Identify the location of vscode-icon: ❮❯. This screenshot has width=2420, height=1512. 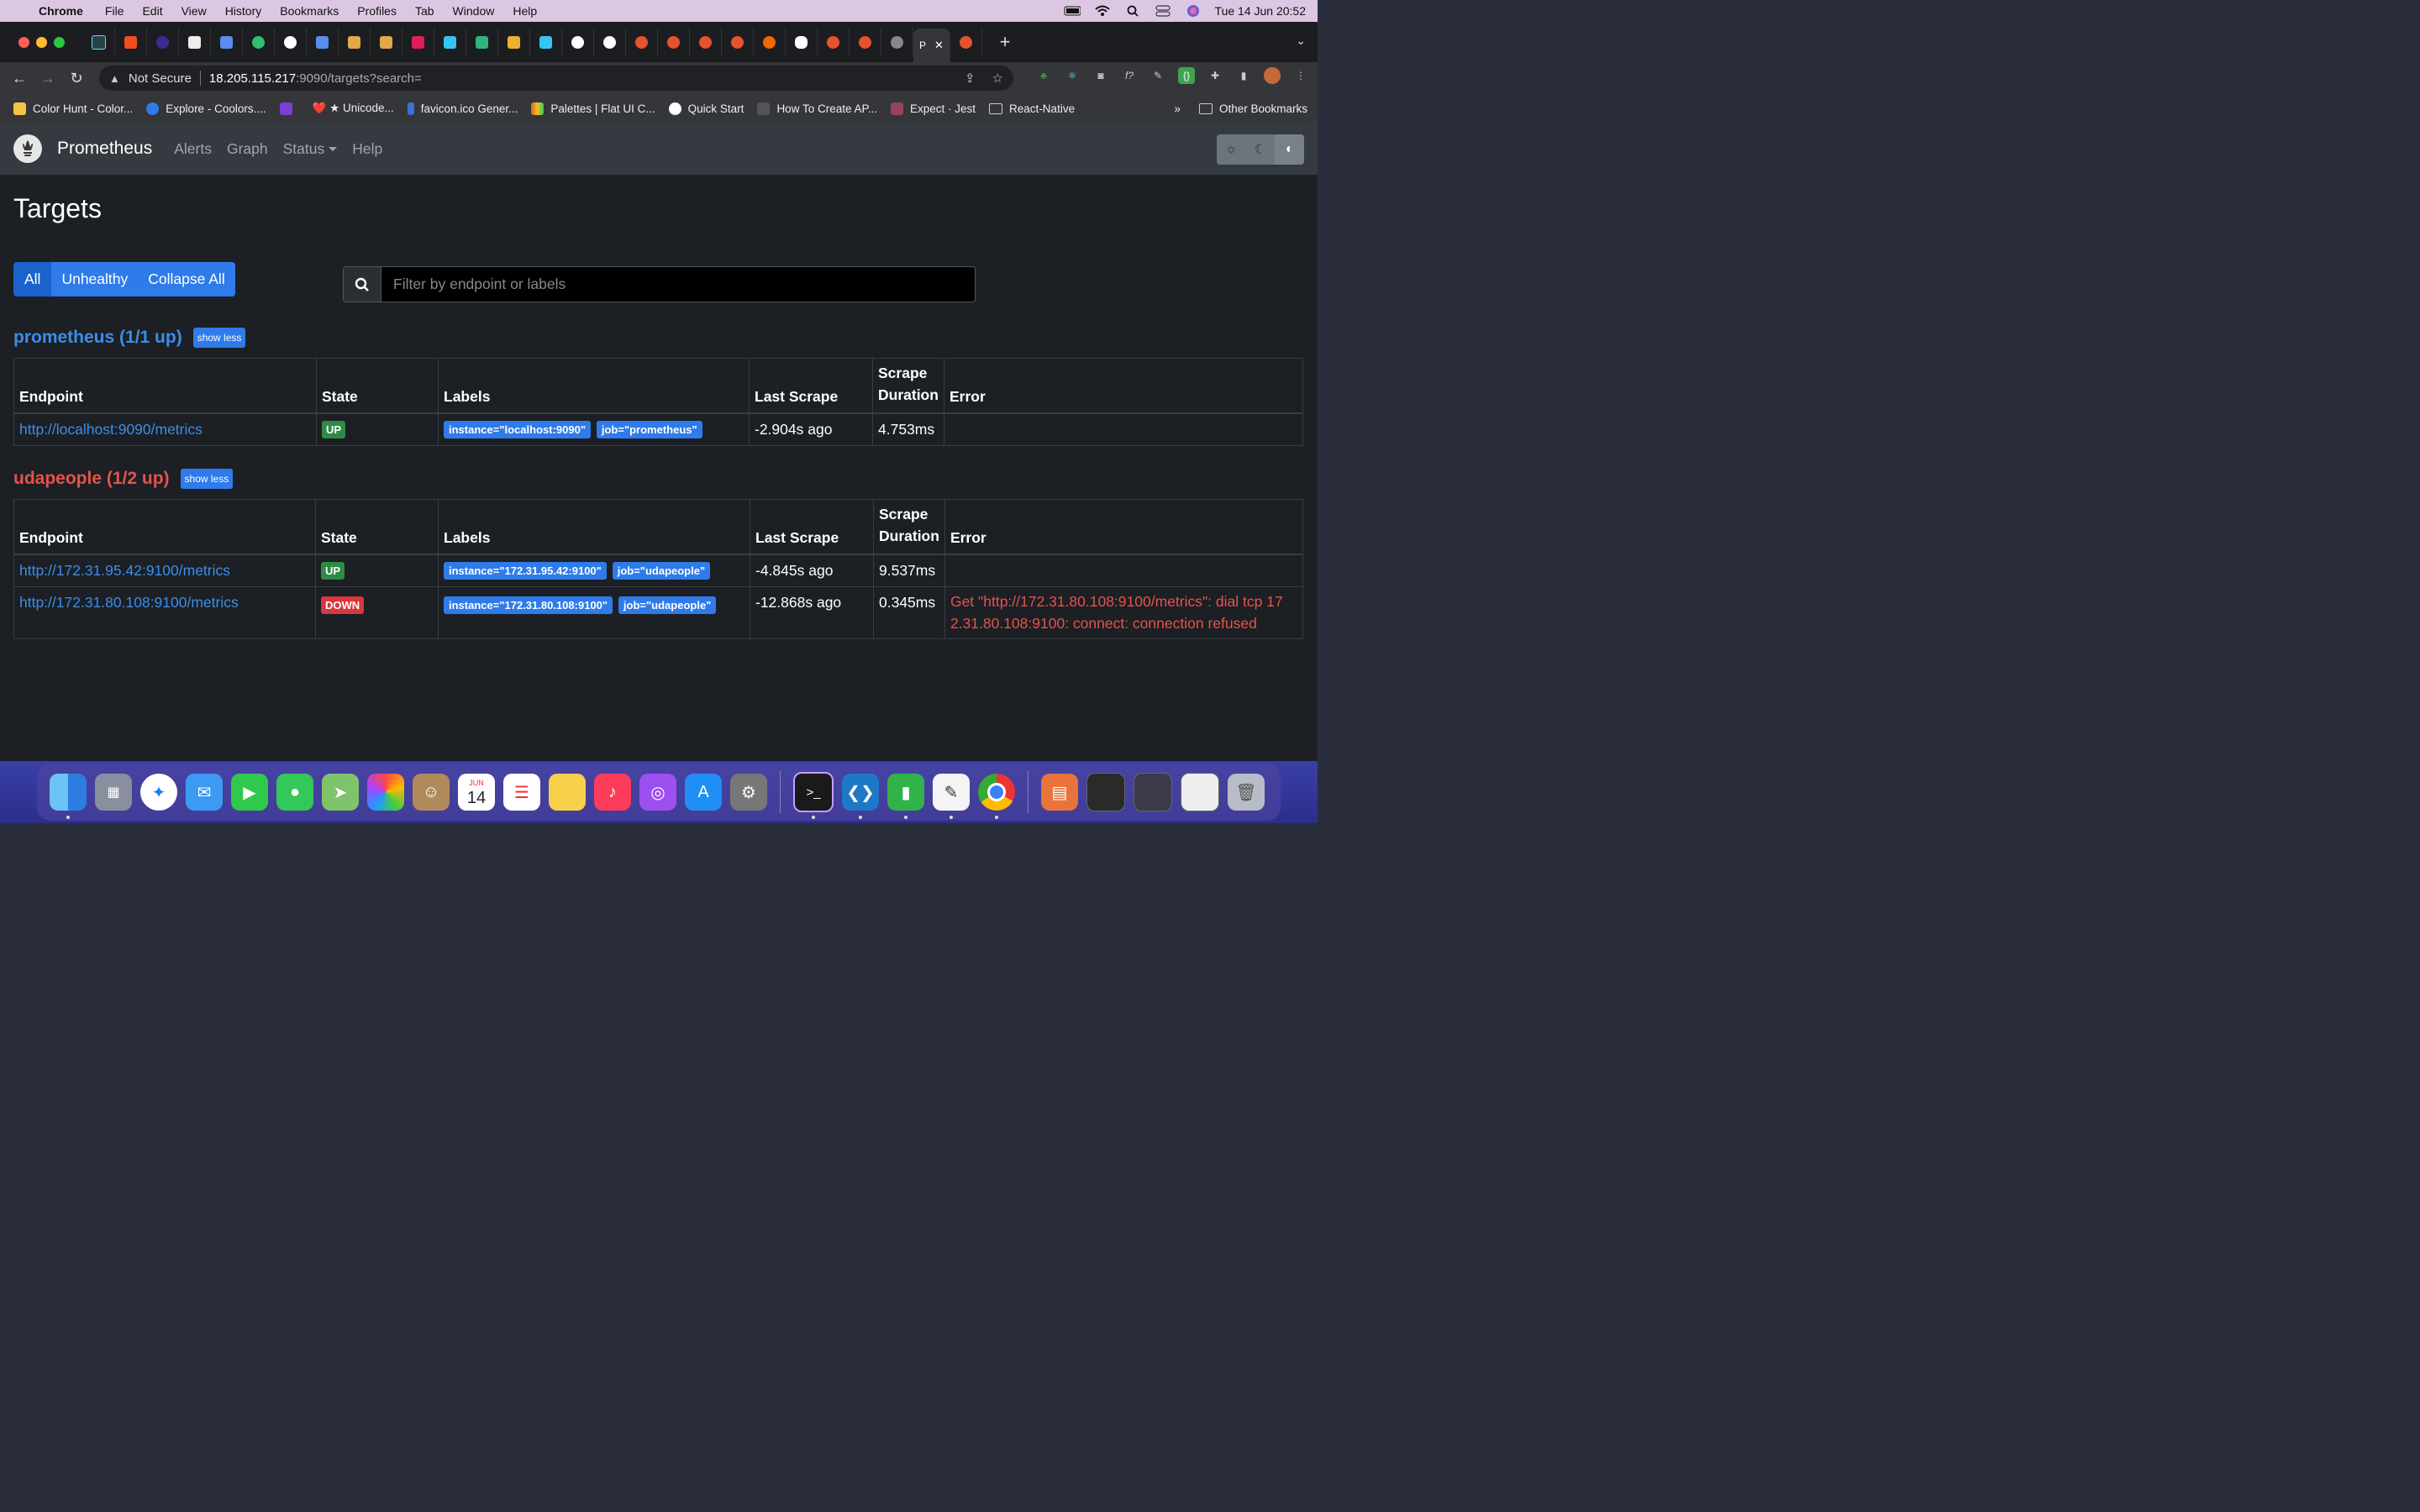
(861, 796).